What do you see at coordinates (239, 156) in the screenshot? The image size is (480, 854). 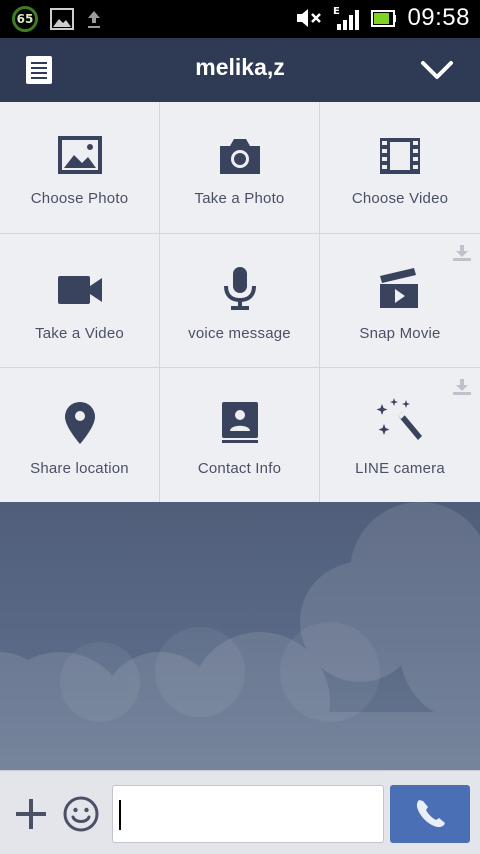 I see `camera-icon` at bounding box center [239, 156].